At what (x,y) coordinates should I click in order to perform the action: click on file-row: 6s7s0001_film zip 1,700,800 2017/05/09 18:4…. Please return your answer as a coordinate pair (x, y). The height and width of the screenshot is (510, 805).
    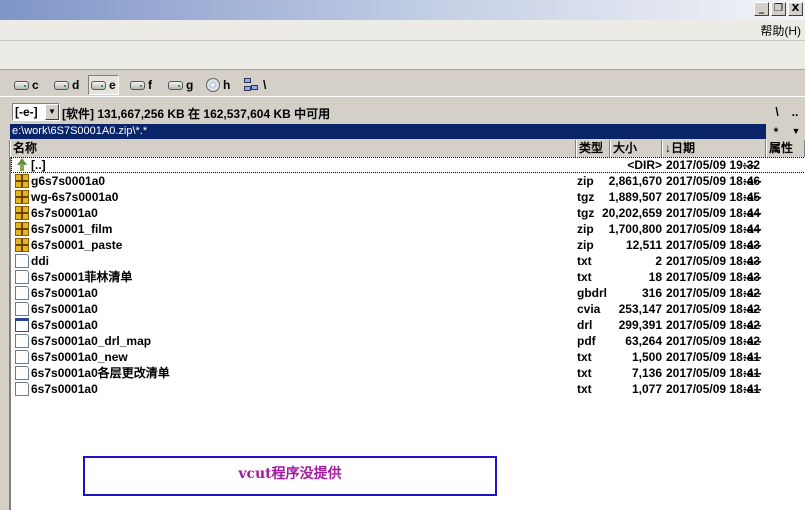
    Looking at the image, I should click on (408, 229).